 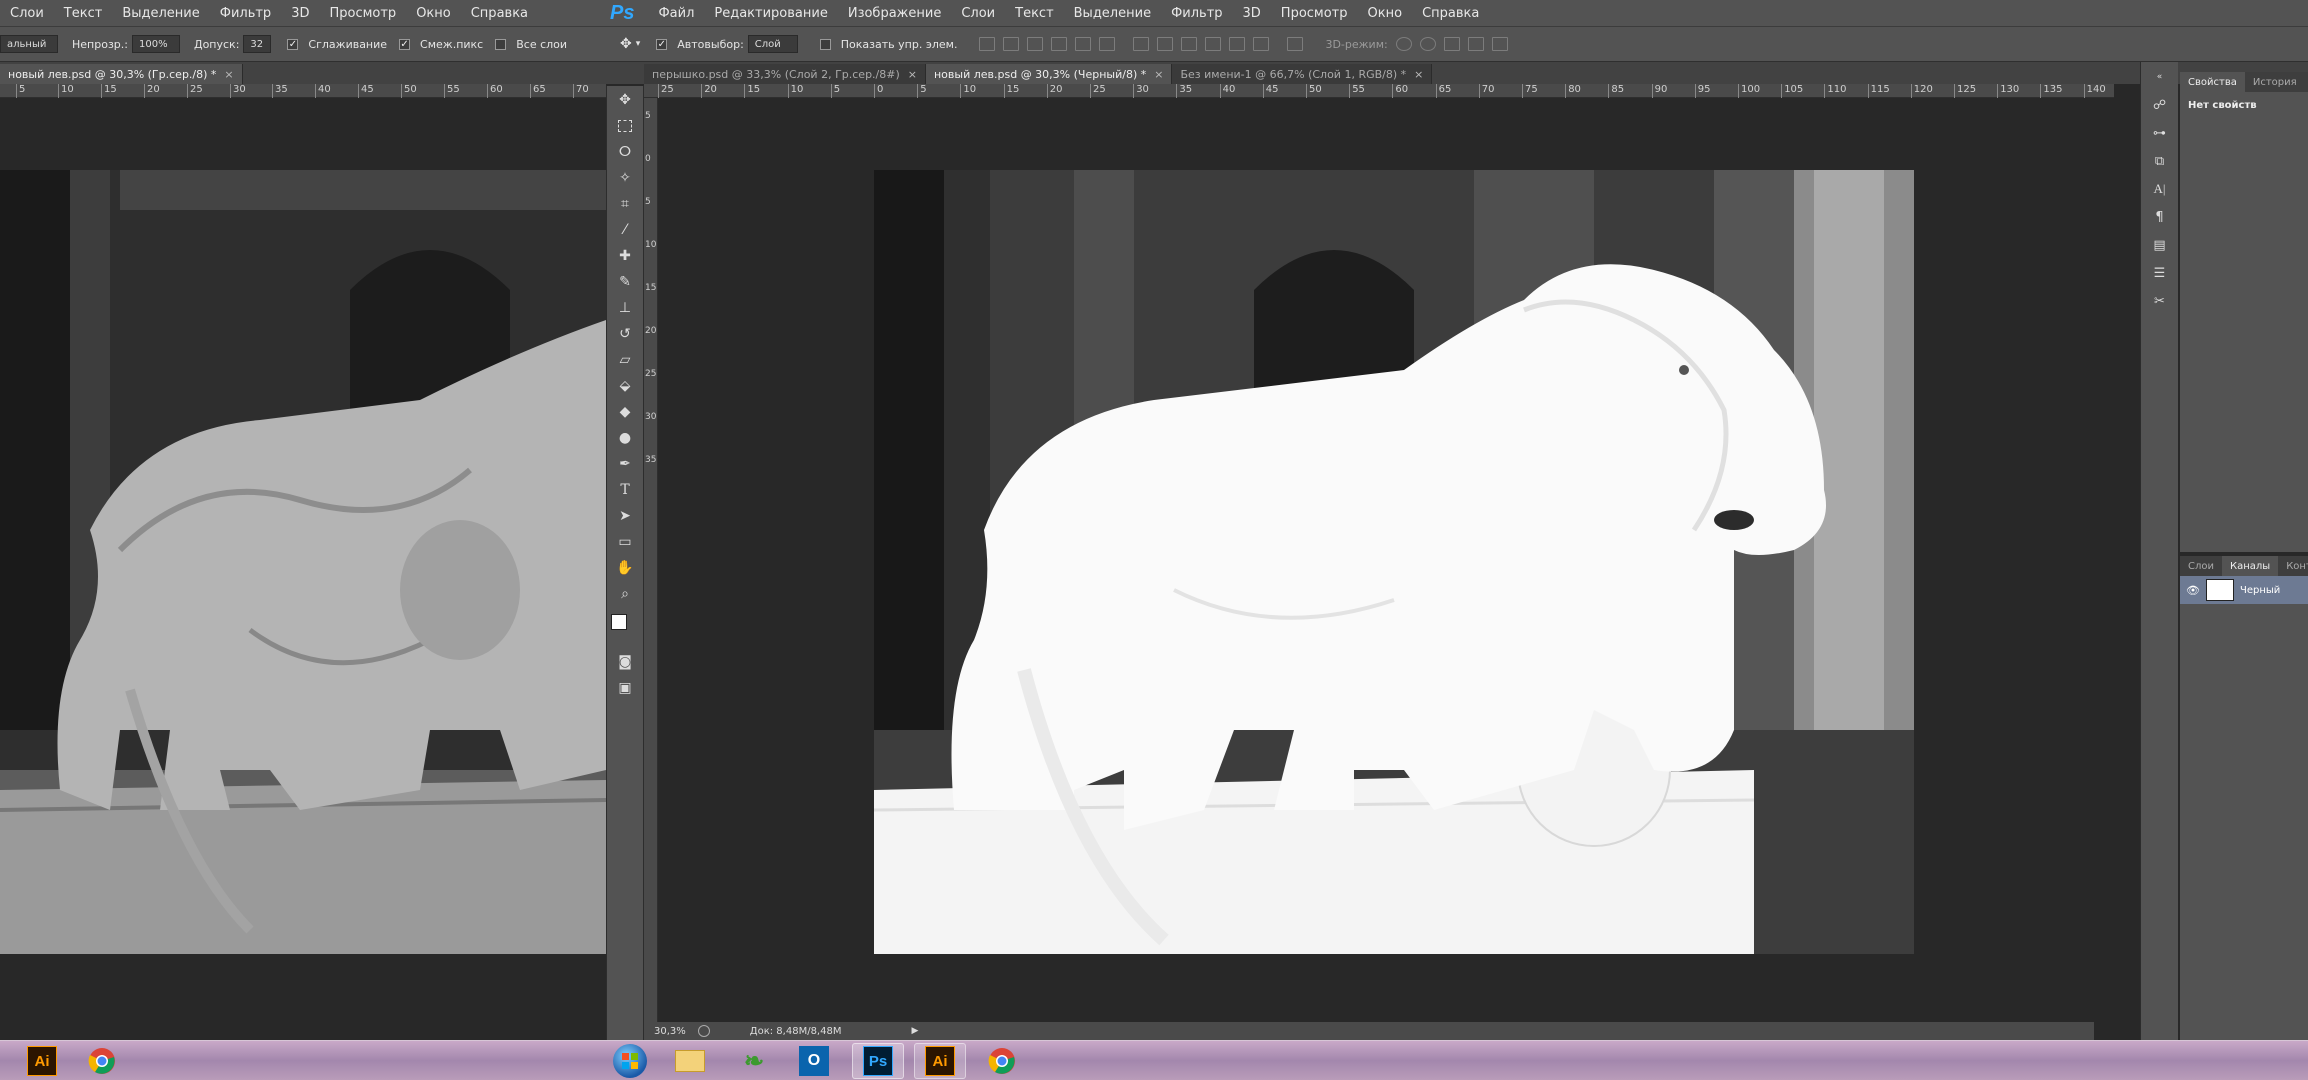 What do you see at coordinates (2160, 217) in the screenshot?
I see `paragraph-panel-icon: ¶` at bounding box center [2160, 217].